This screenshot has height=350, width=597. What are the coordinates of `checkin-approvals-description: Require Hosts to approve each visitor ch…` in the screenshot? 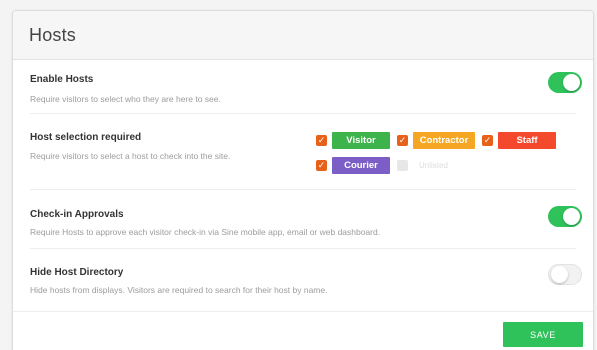 It's located at (205, 232).